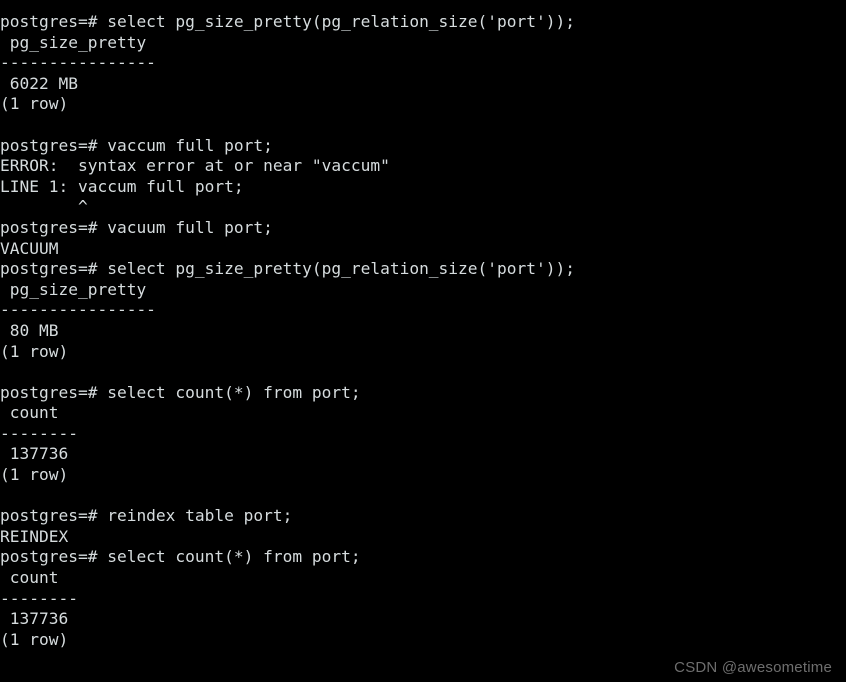  Describe the element at coordinates (34, 536) in the screenshot. I see `terminal-line: REINDEX` at that location.